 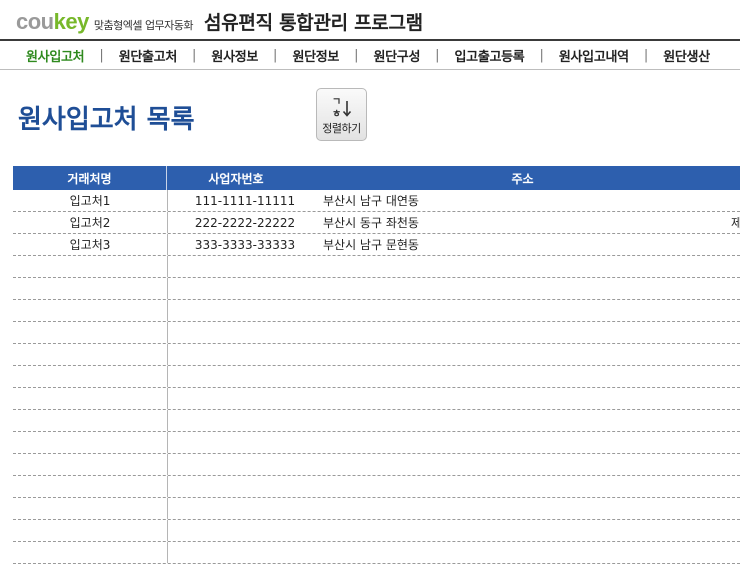 What do you see at coordinates (236, 178) in the screenshot?
I see `column-header-bizno: 사업자번호` at bounding box center [236, 178].